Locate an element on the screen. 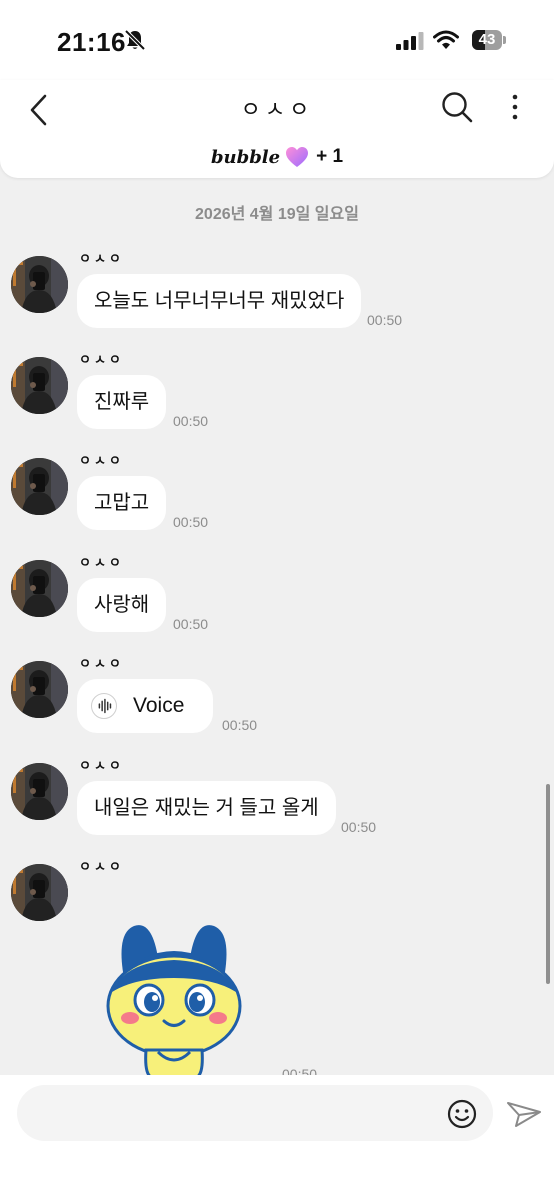 This screenshot has height=1200, width=554. search-icon is located at coordinates (457, 107).